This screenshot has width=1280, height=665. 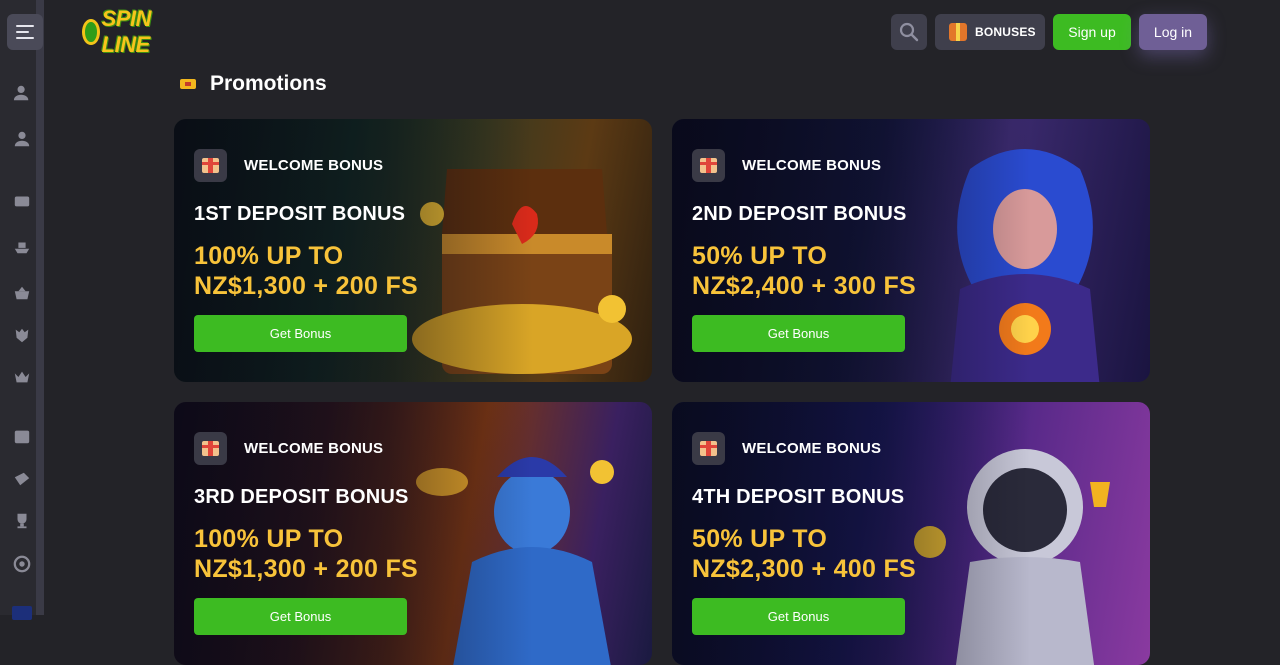 What do you see at coordinates (22, 521) in the screenshot?
I see `trophy-icon` at bounding box center [22, 521].